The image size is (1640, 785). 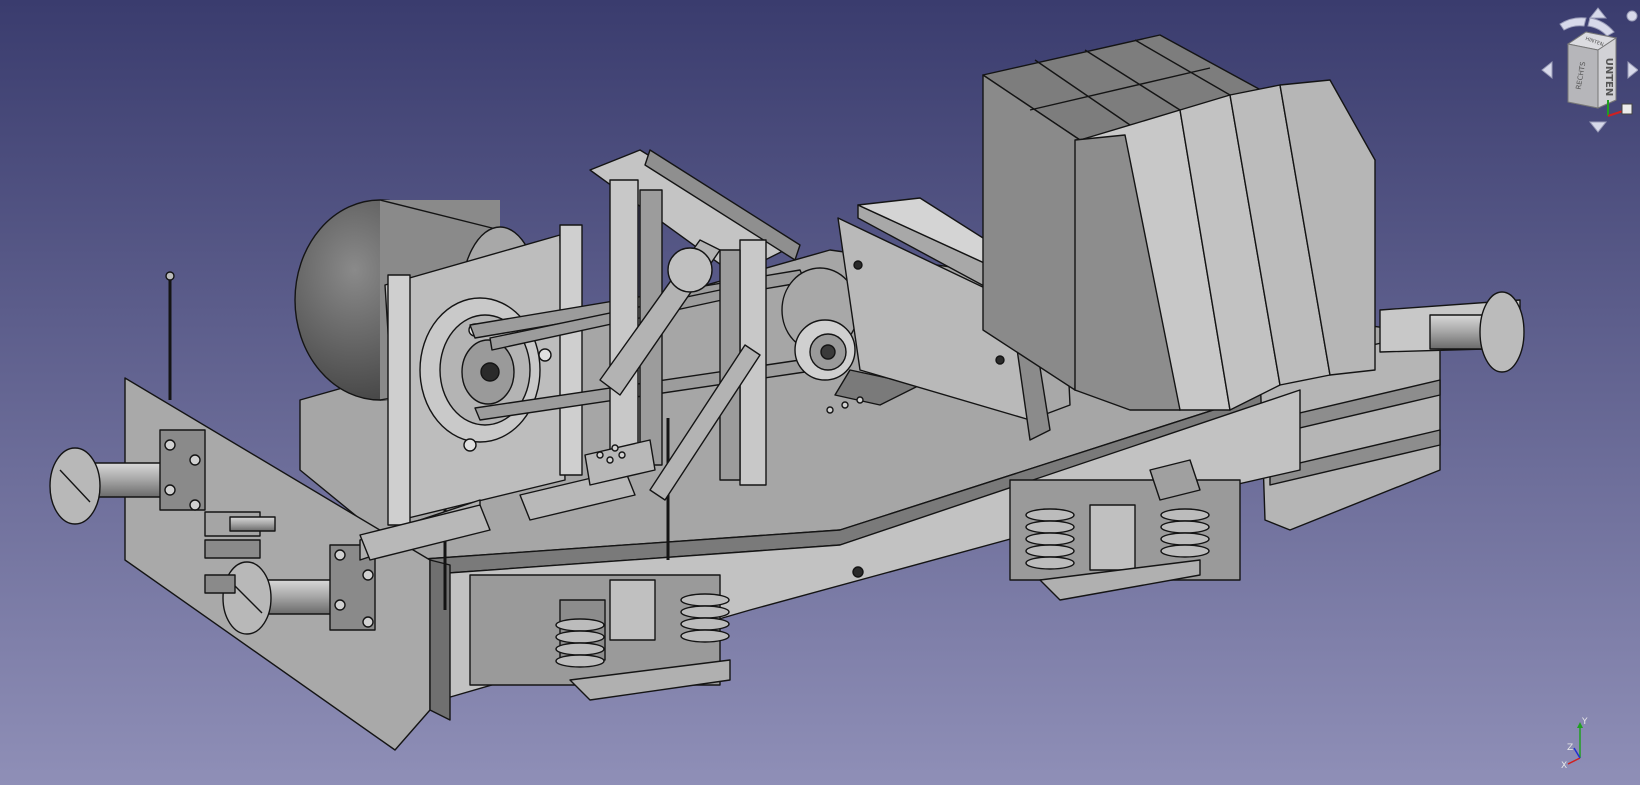 I want to click on z-axis-line, so click(x=1577, y=753).